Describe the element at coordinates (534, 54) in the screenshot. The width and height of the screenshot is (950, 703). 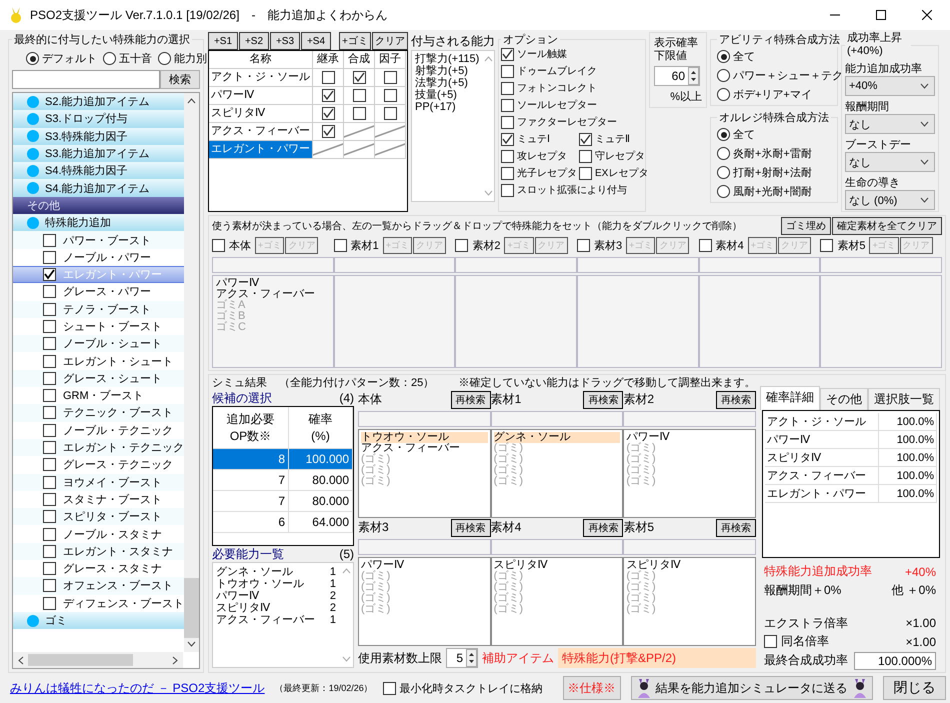
I see `checkbox: ソール触媒` at that location.